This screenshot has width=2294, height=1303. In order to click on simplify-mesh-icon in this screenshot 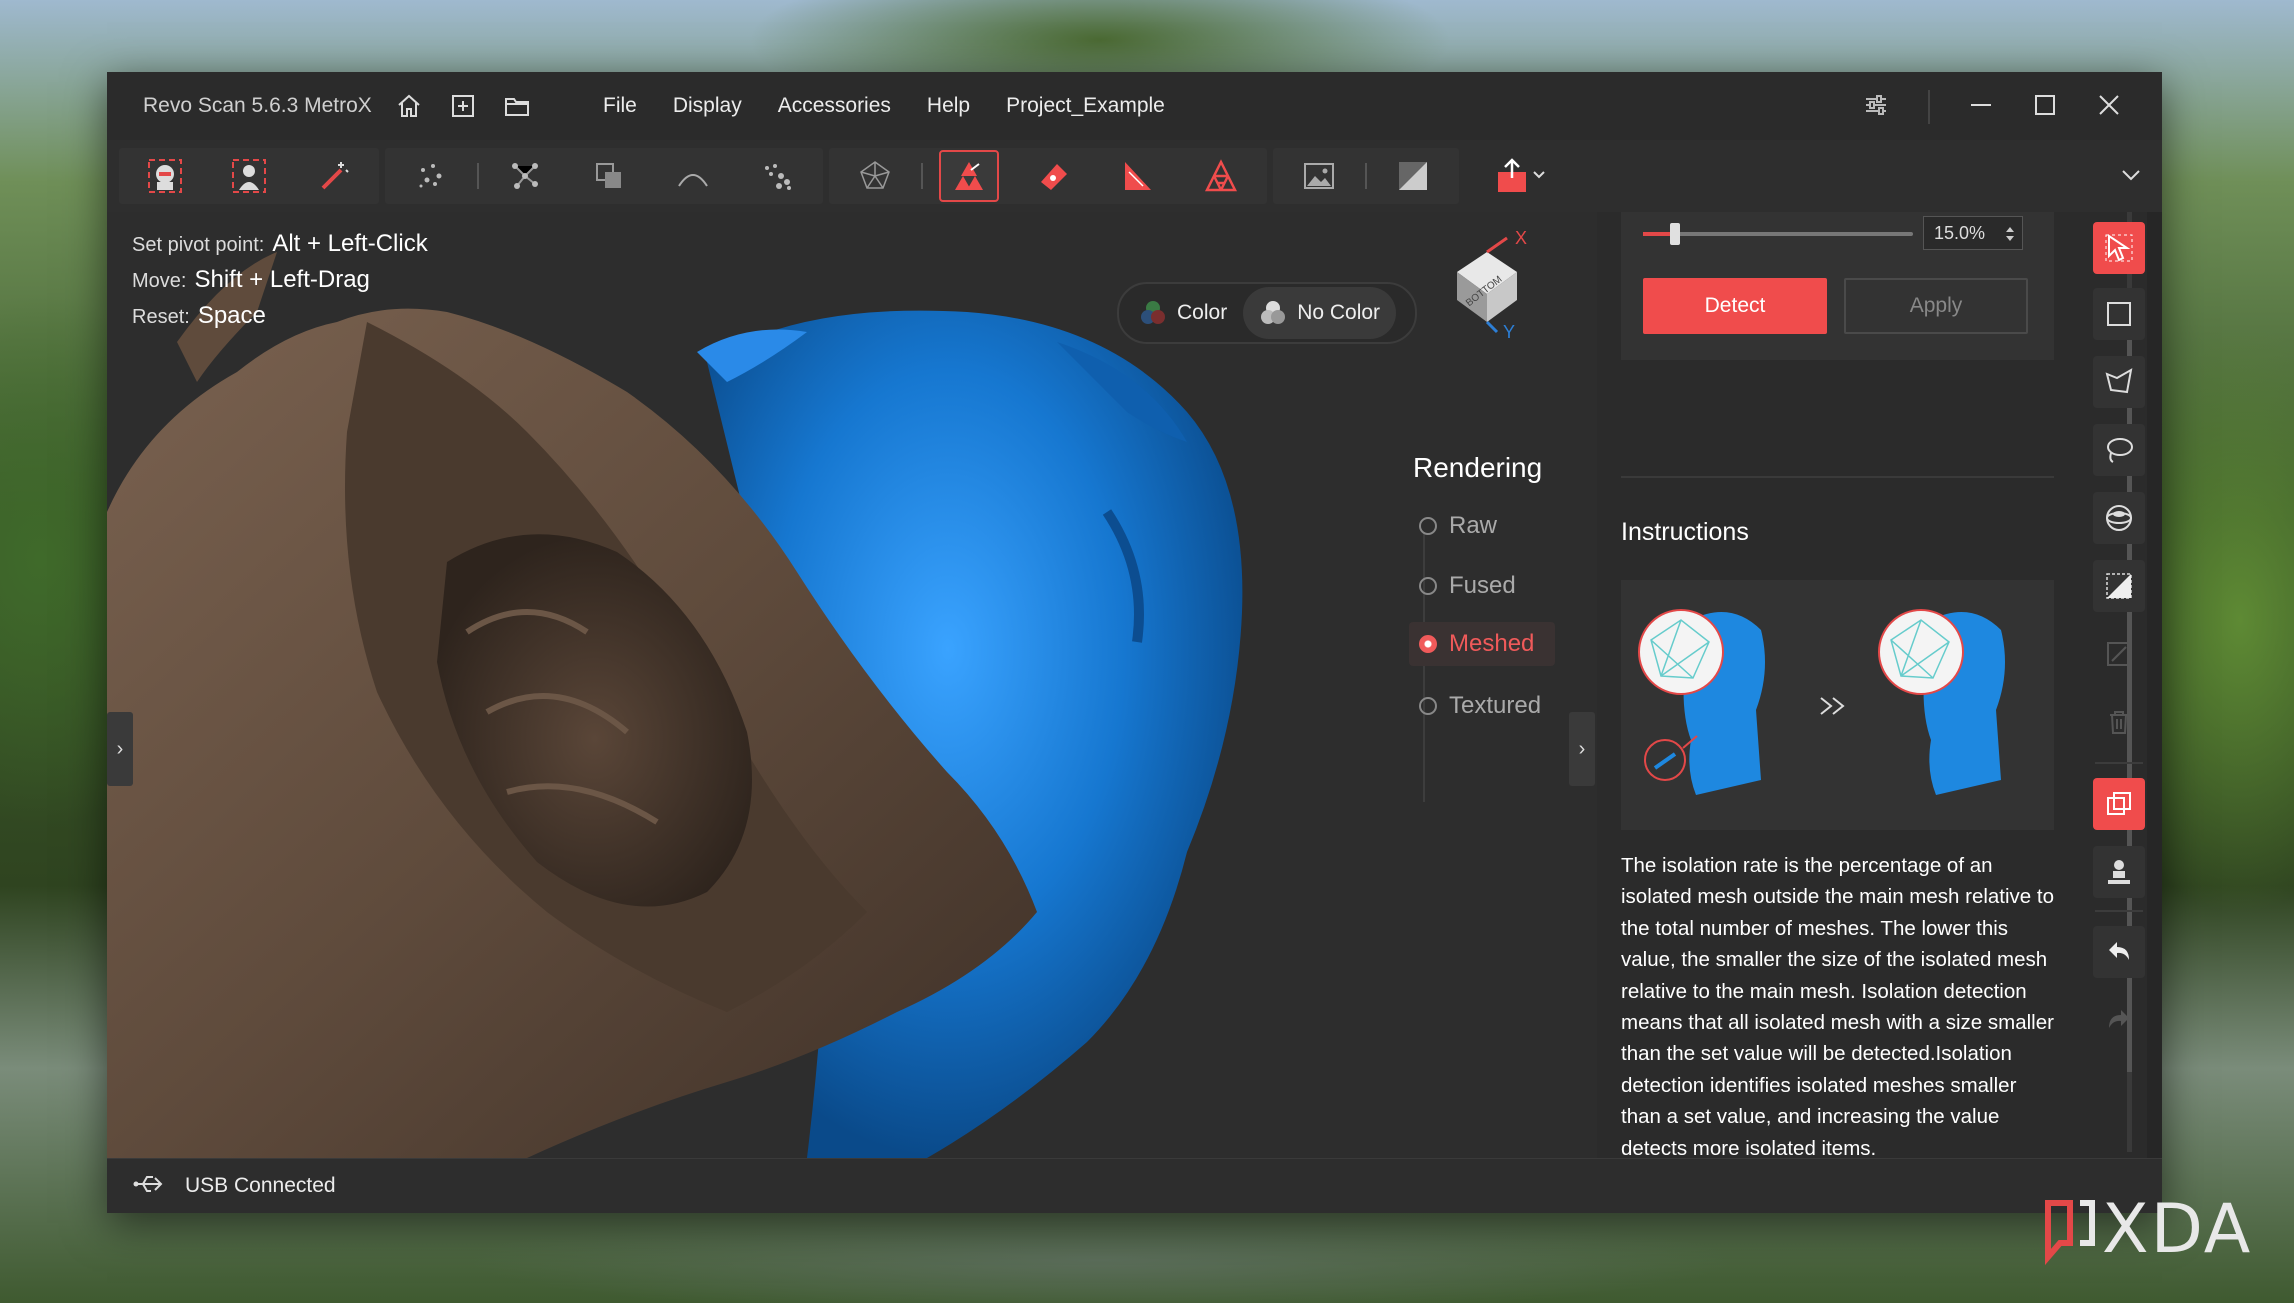, I will do `click(1221, 176)`.